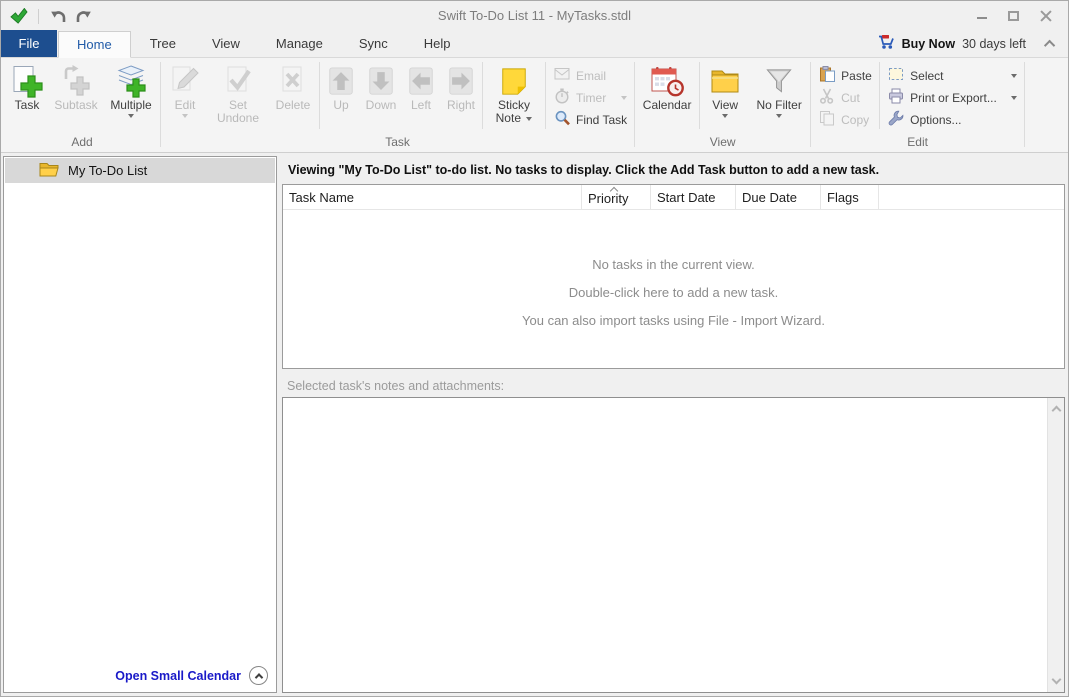  I want to click on add-task-button: Task, so click(27, 96).